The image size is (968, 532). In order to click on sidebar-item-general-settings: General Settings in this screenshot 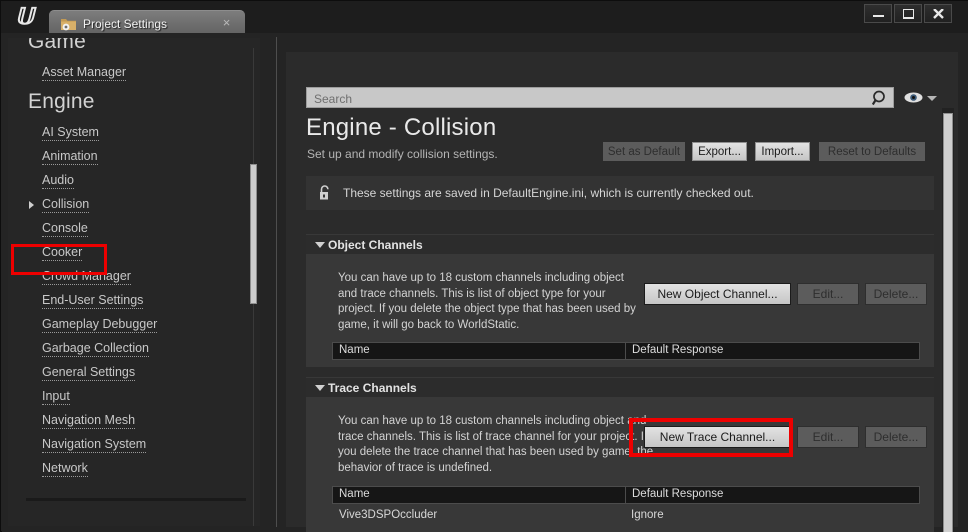, I will do `click(128, 372)`.